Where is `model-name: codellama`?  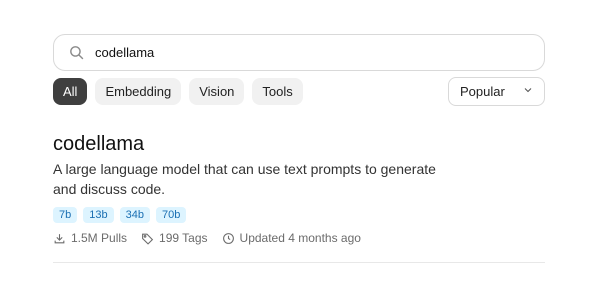
model-name: codellama is located at coordinates (299, 144).